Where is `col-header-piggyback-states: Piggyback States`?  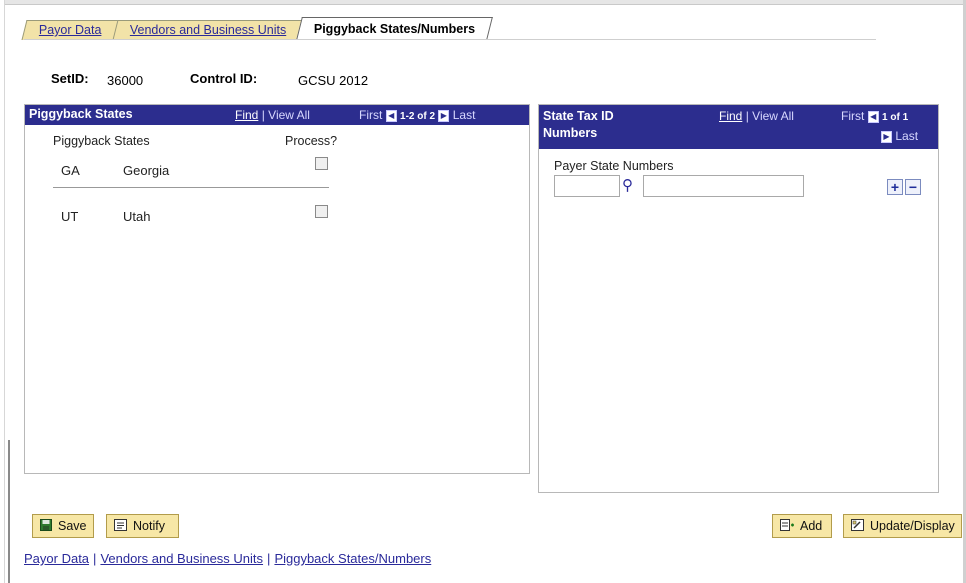
col-header-piggyback-states: Piggyback States is located at coordinates (101, 141).